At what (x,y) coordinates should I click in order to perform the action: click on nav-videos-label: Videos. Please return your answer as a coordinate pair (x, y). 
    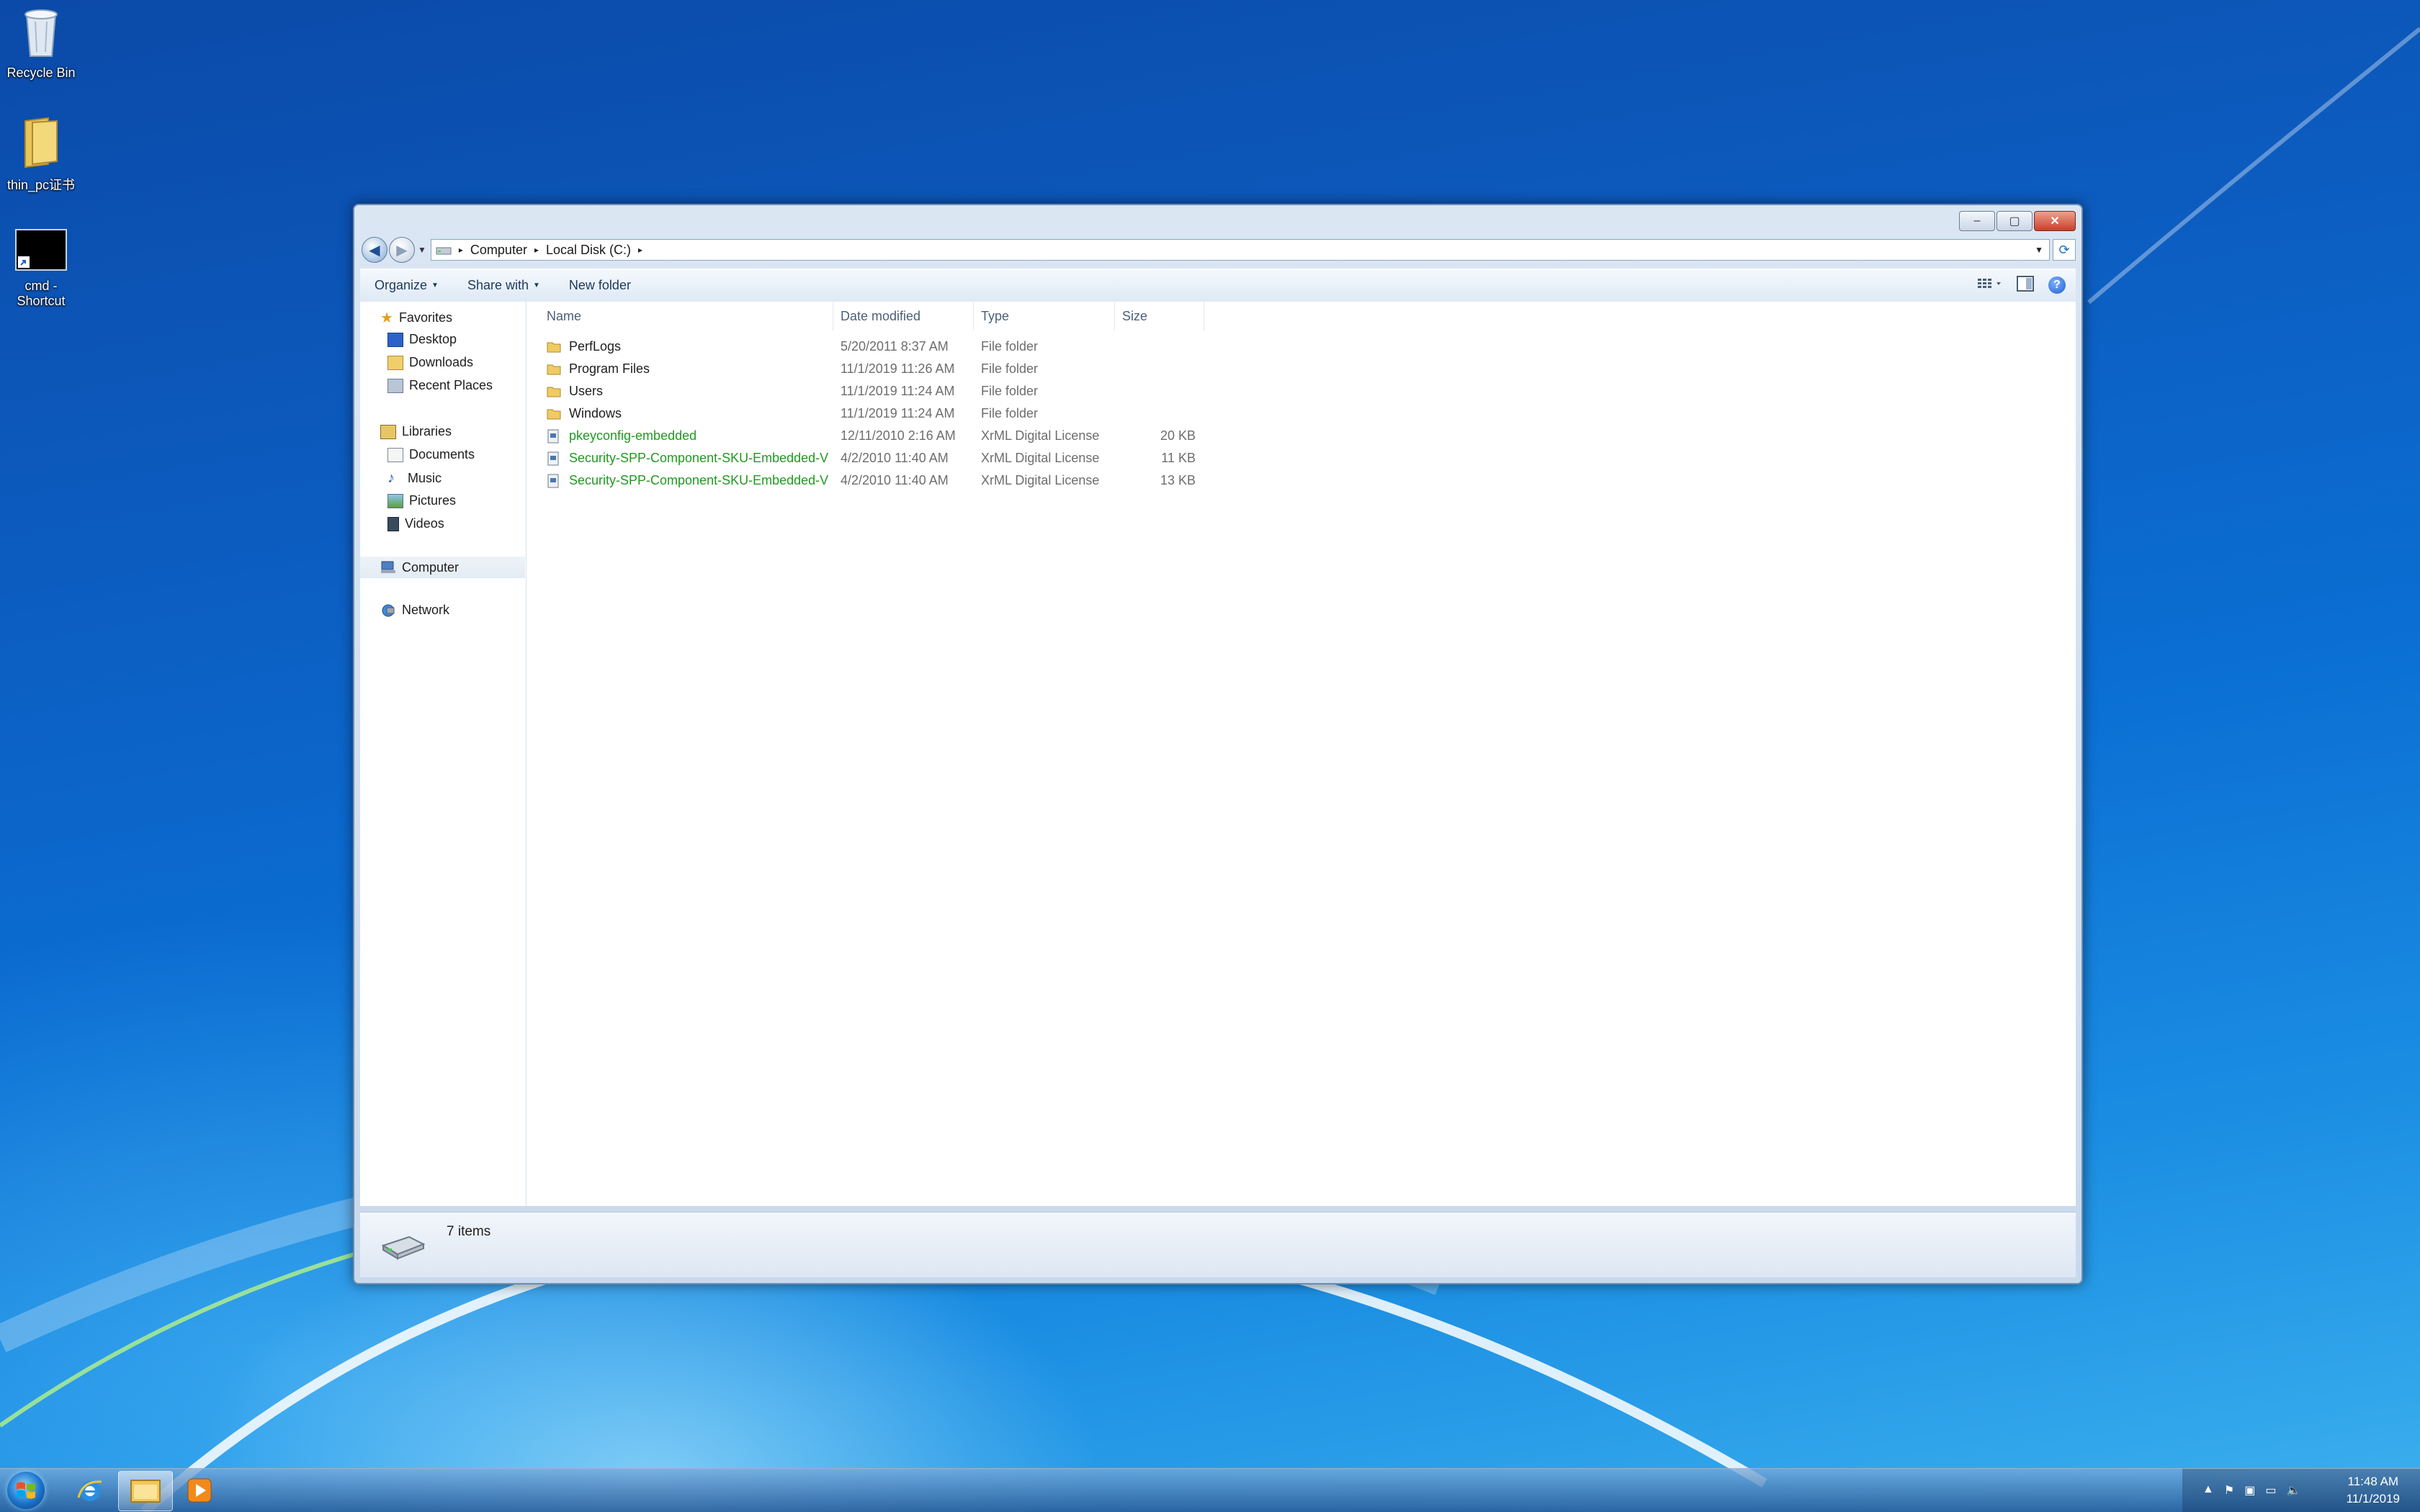
    Looking at the image, I should click on (424, 523).